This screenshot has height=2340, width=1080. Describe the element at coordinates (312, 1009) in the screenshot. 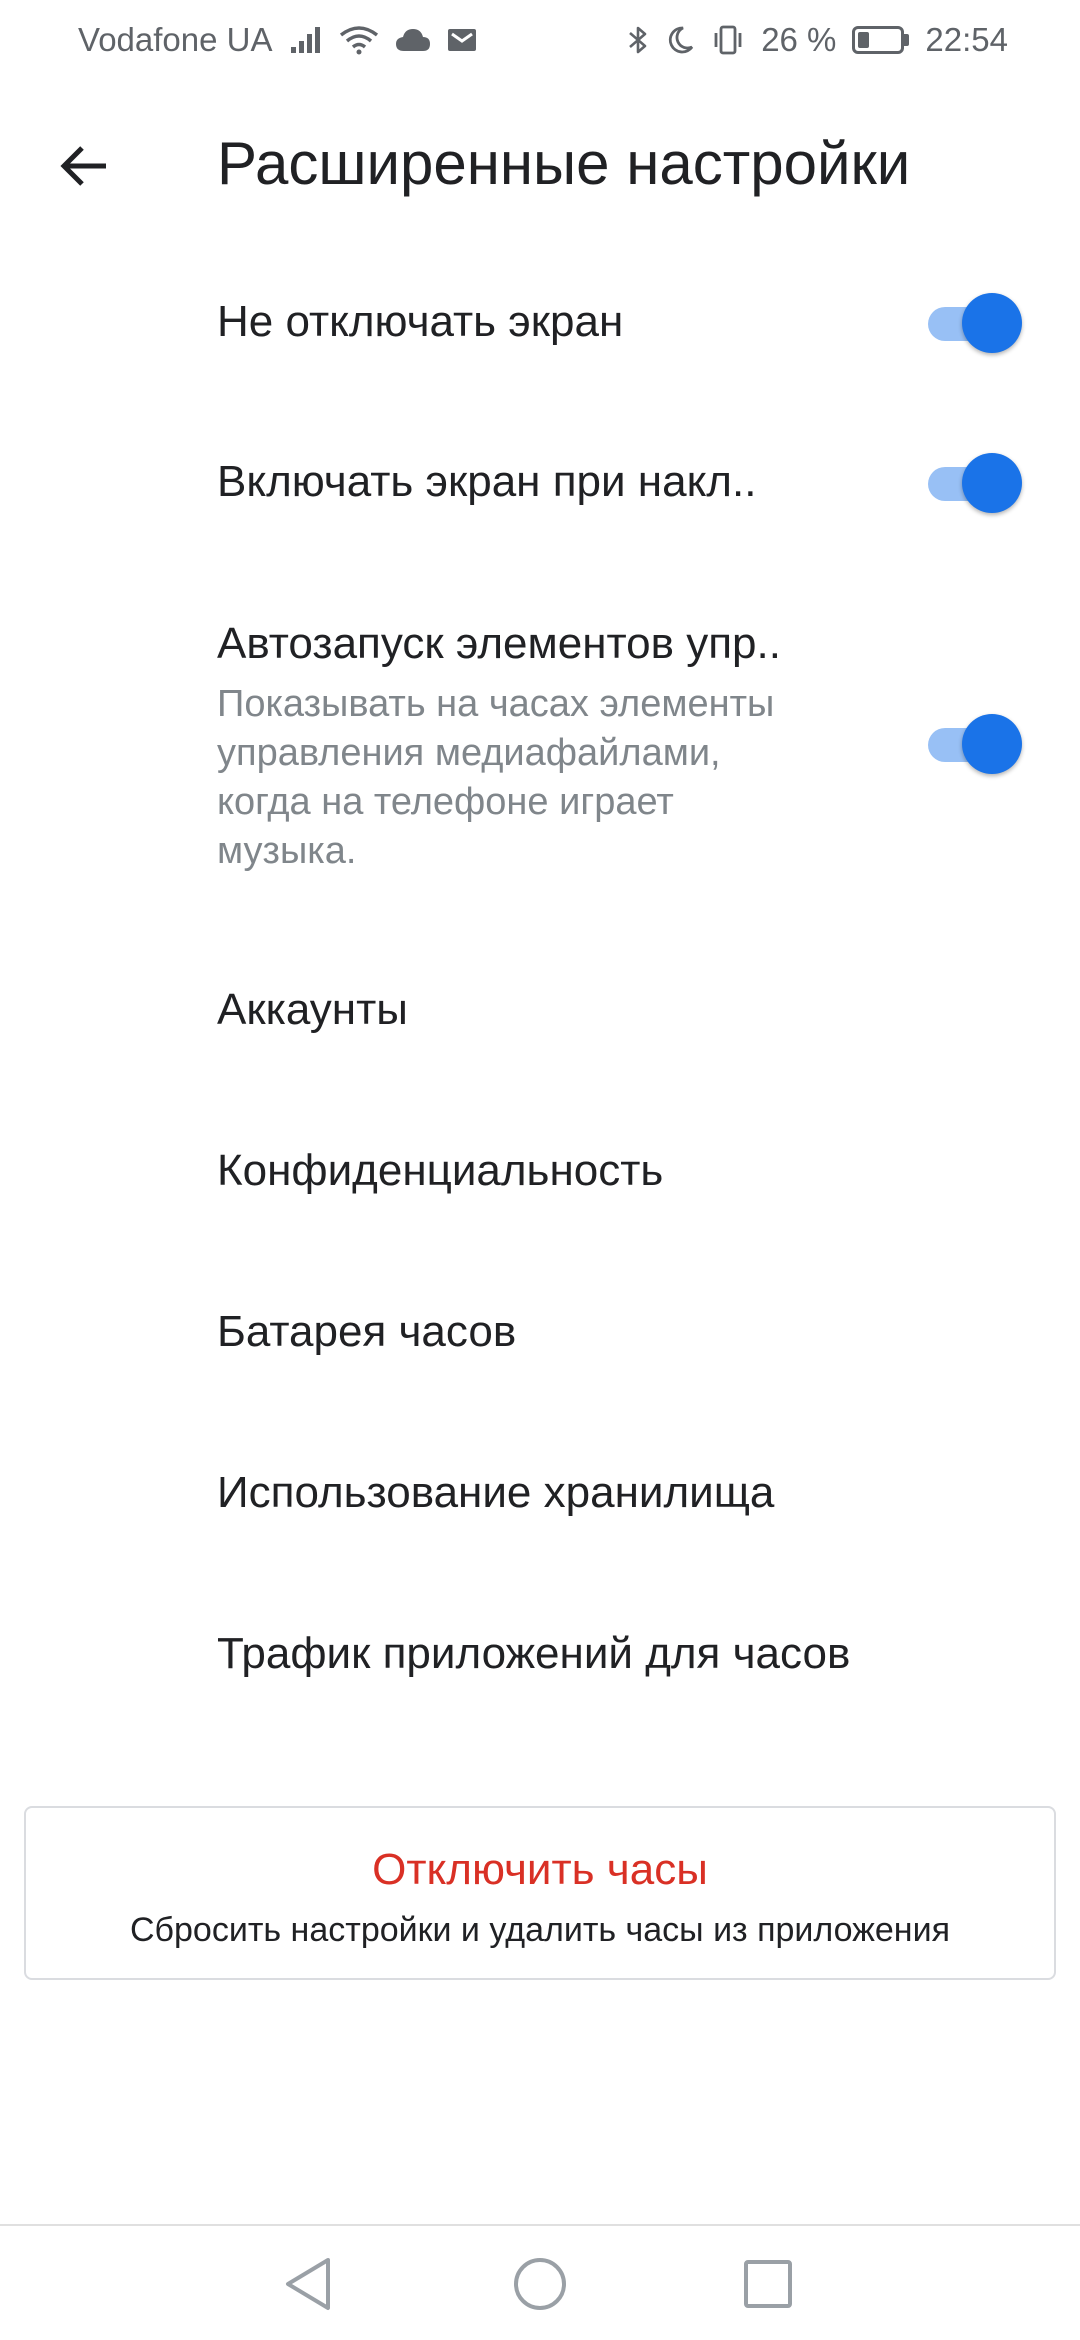

I see `setting-title: Аккаунты` at that location.